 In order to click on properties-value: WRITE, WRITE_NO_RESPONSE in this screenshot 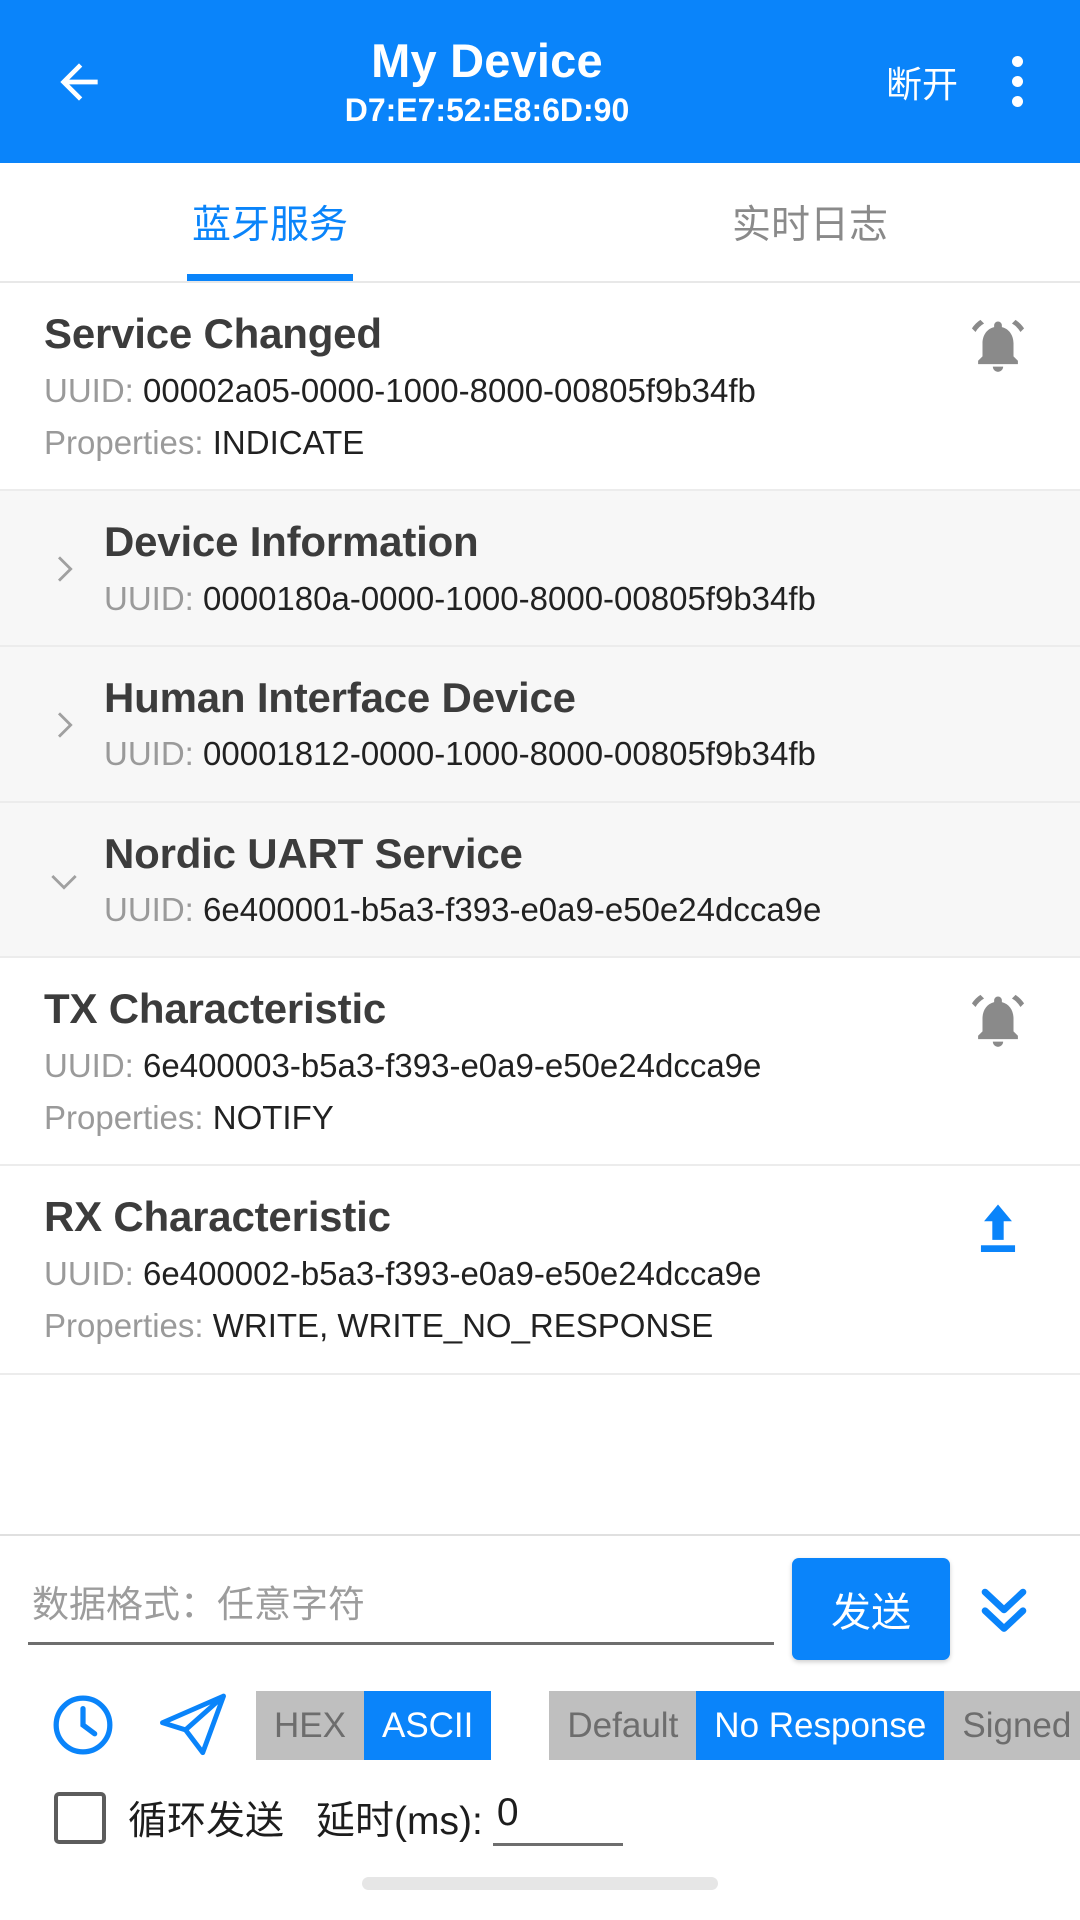, I will do `click(463, 1326)`.